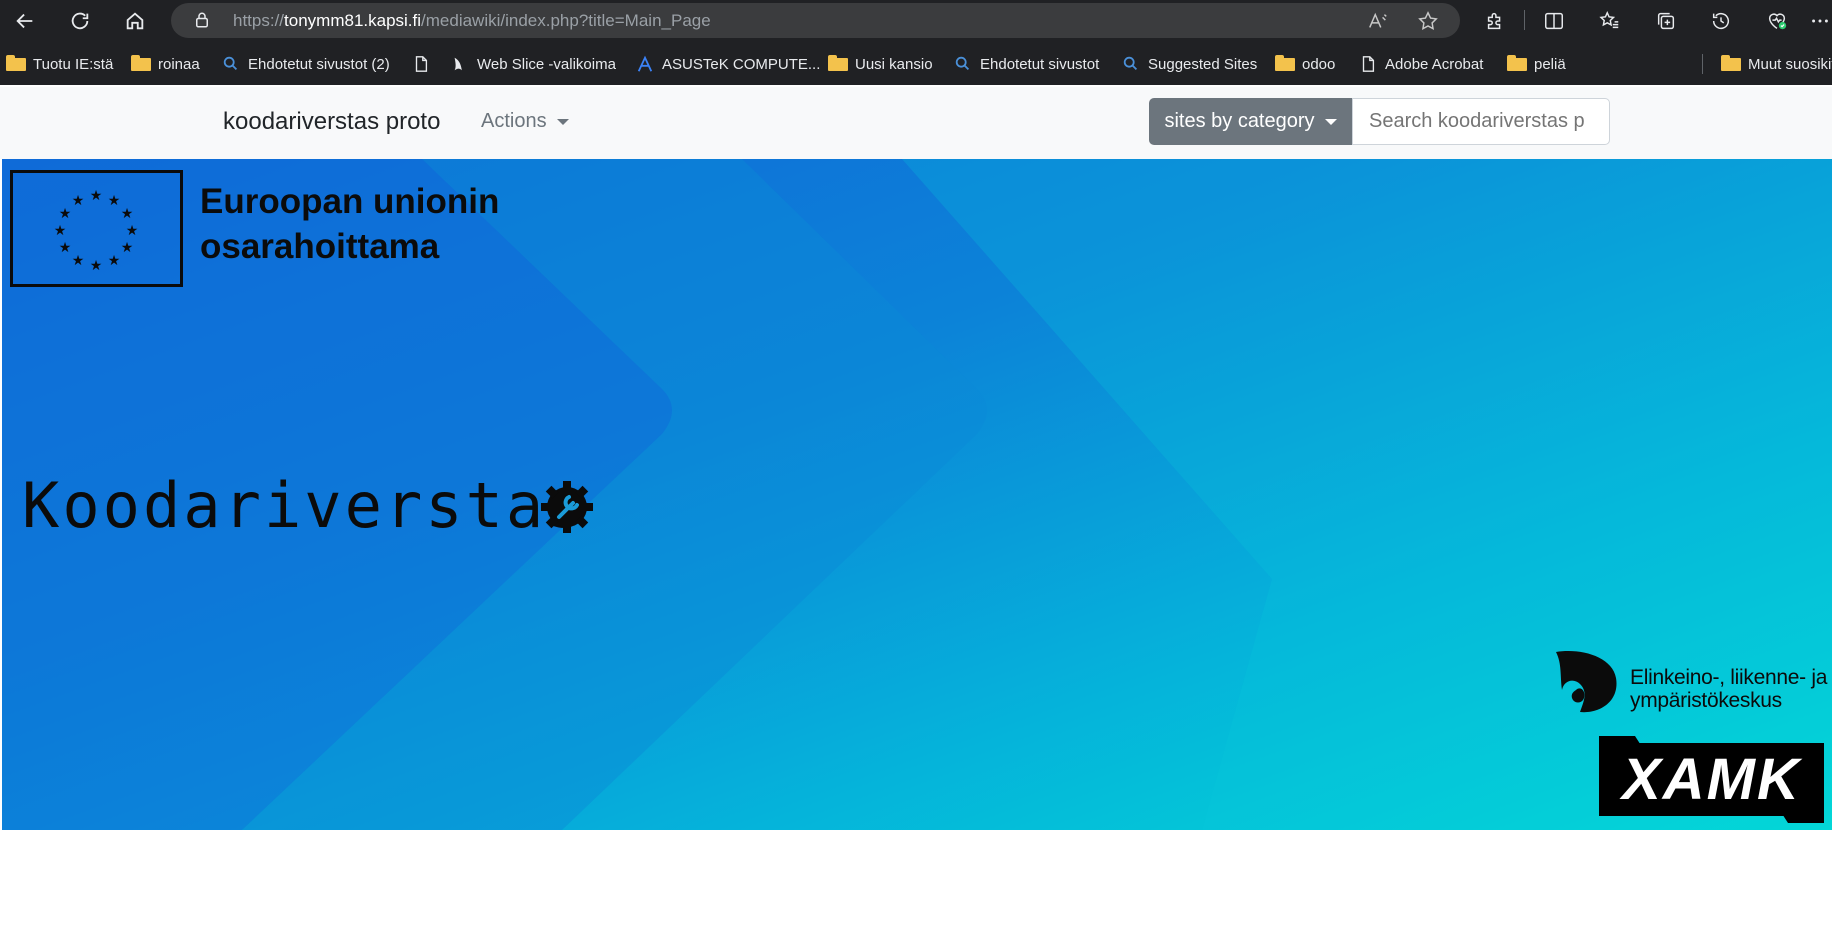 The height and width of the screenshot is (928, 1832). Describe the element at coordinates (320, 246) in the screenshot. I see `eu-line-2: osarahoittama` at that location.